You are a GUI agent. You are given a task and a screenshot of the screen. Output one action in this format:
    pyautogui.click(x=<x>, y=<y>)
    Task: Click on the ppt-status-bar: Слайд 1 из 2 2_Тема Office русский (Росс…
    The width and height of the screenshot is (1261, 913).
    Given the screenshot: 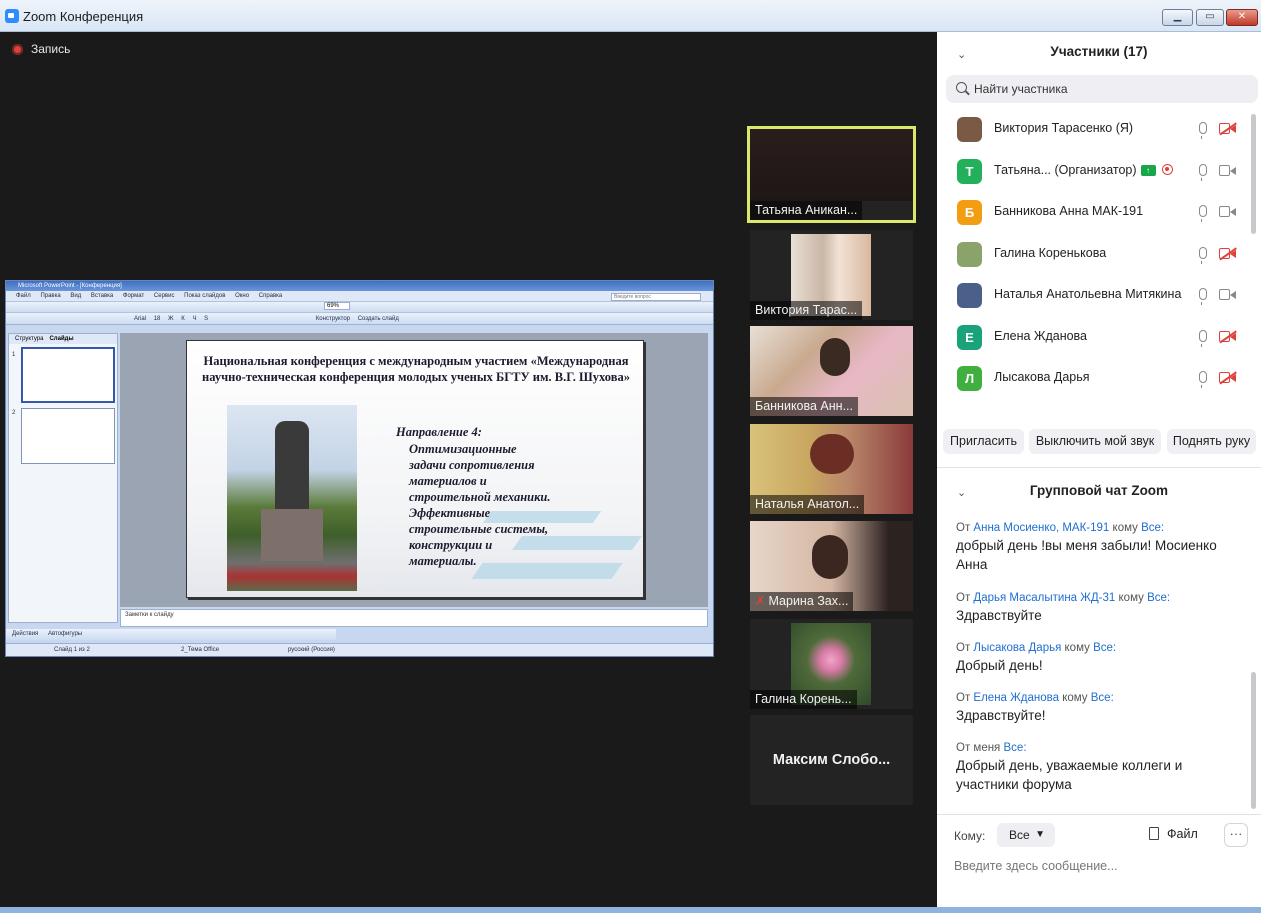 What is the action you would take?
    pyautogui.click(x=359, y=649)
    